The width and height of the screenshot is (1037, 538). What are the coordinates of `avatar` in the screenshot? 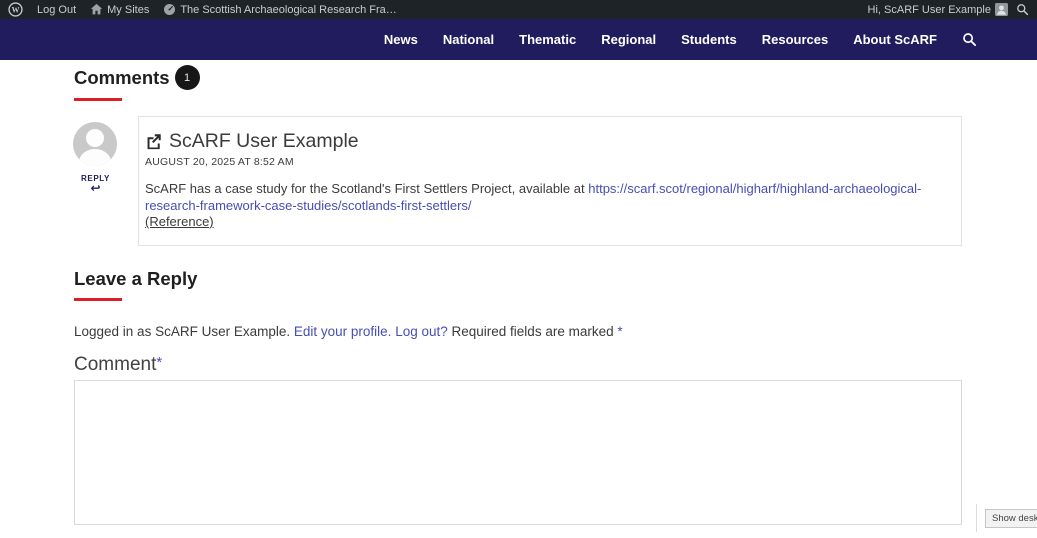 It's located at (95, 144).